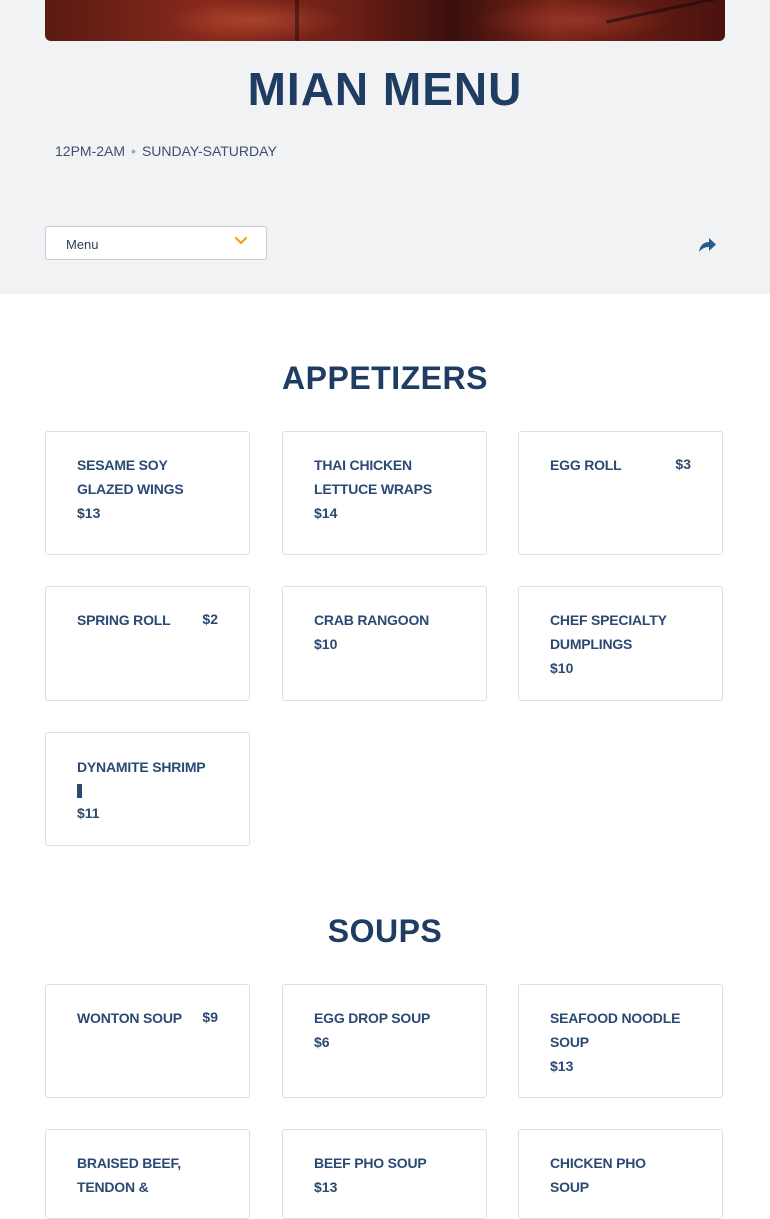 The width and height of the screenshot is (770, 1219). Describe the element at coordinates (683, 464) in the screenshot. I see `menu-item-price: $3` at that location.